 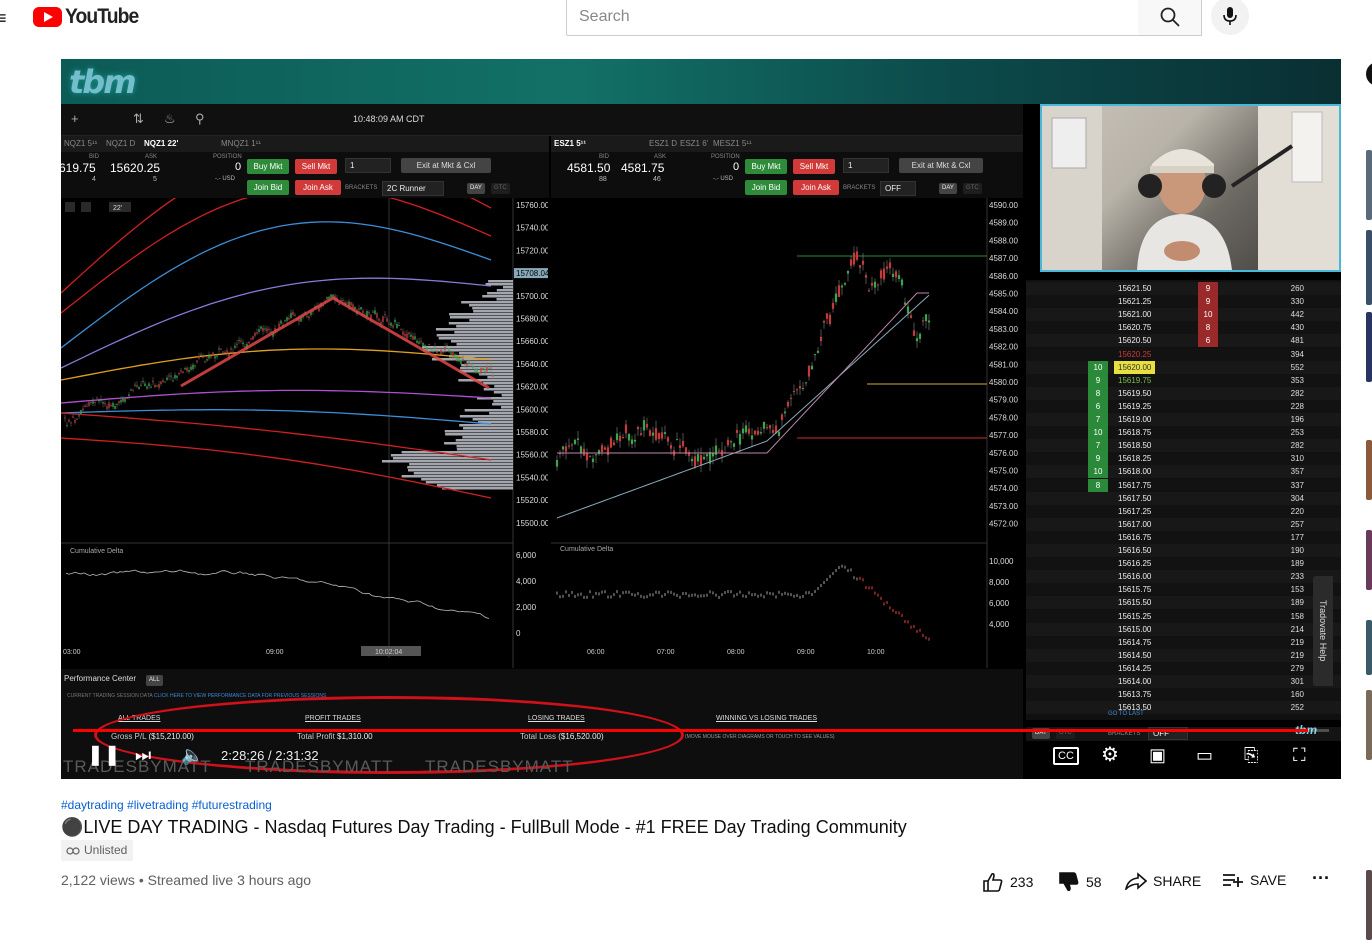 What do you see at coordinates (570, 143) in the screenshot?
I see `tab-esz1-5: ESZ1 5¹¹` at bounding box center [570, 143].